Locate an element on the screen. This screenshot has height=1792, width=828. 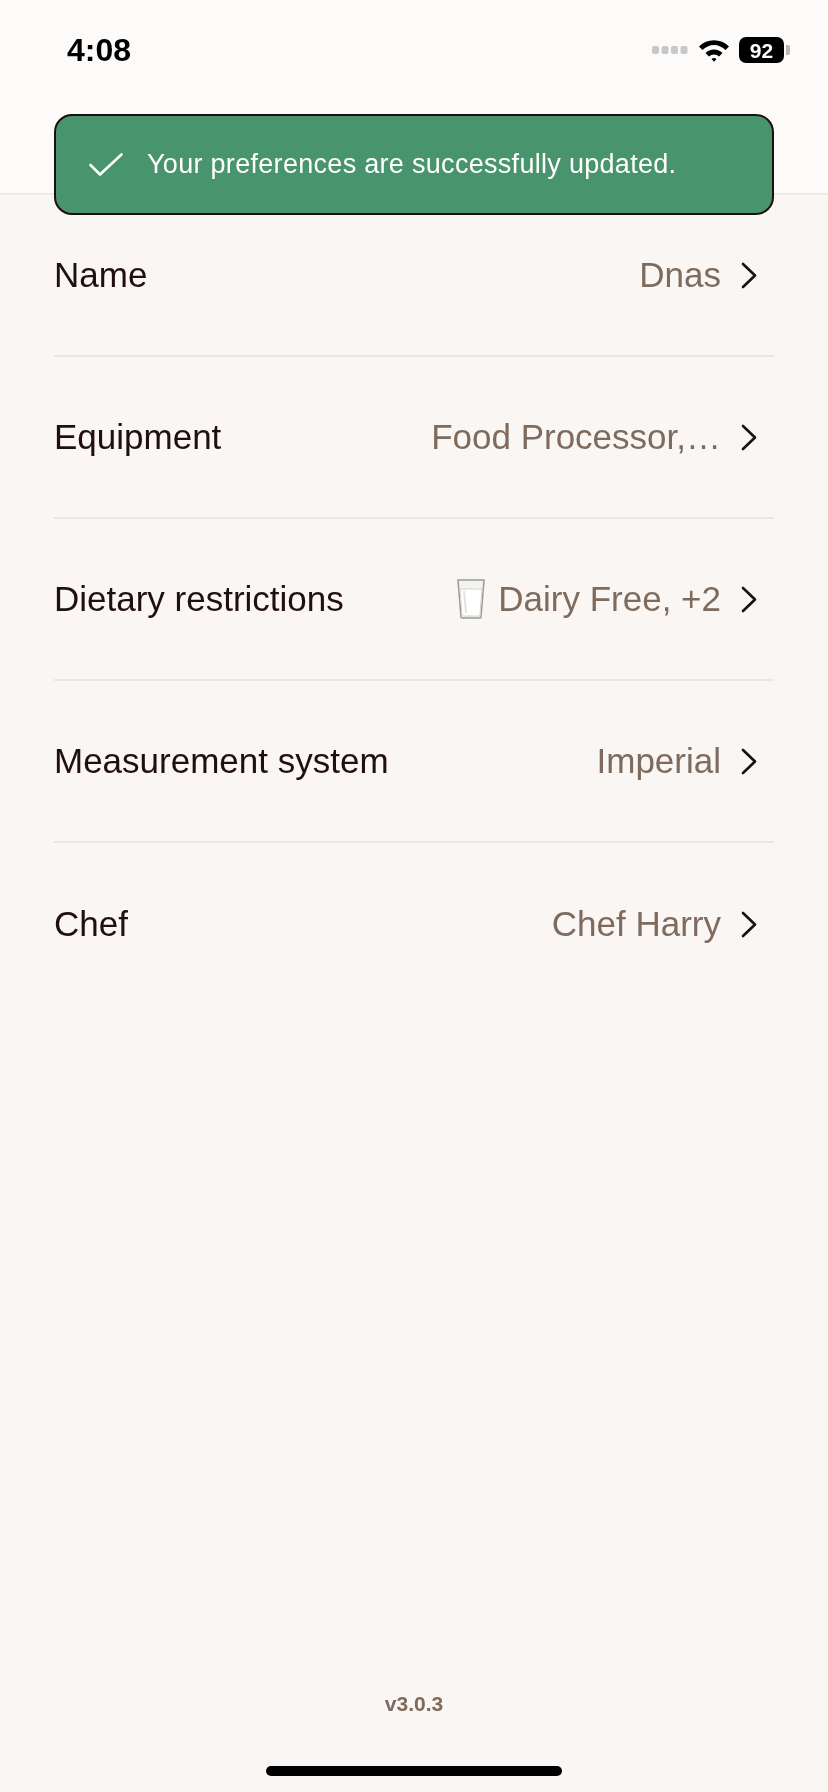
setting-label: Chef is located at coordinates (91, 923).